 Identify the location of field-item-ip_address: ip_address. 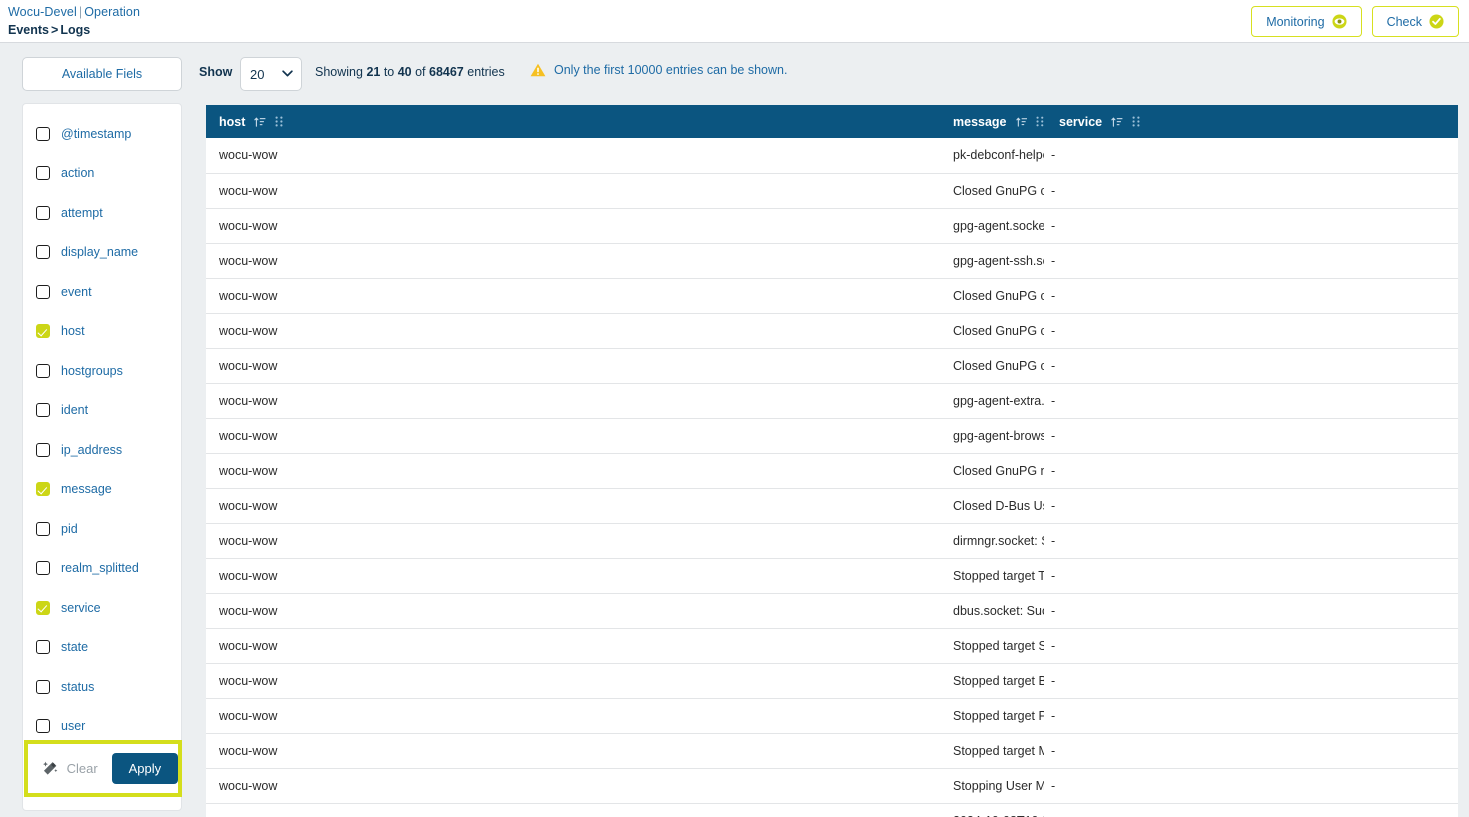
(102, 450).